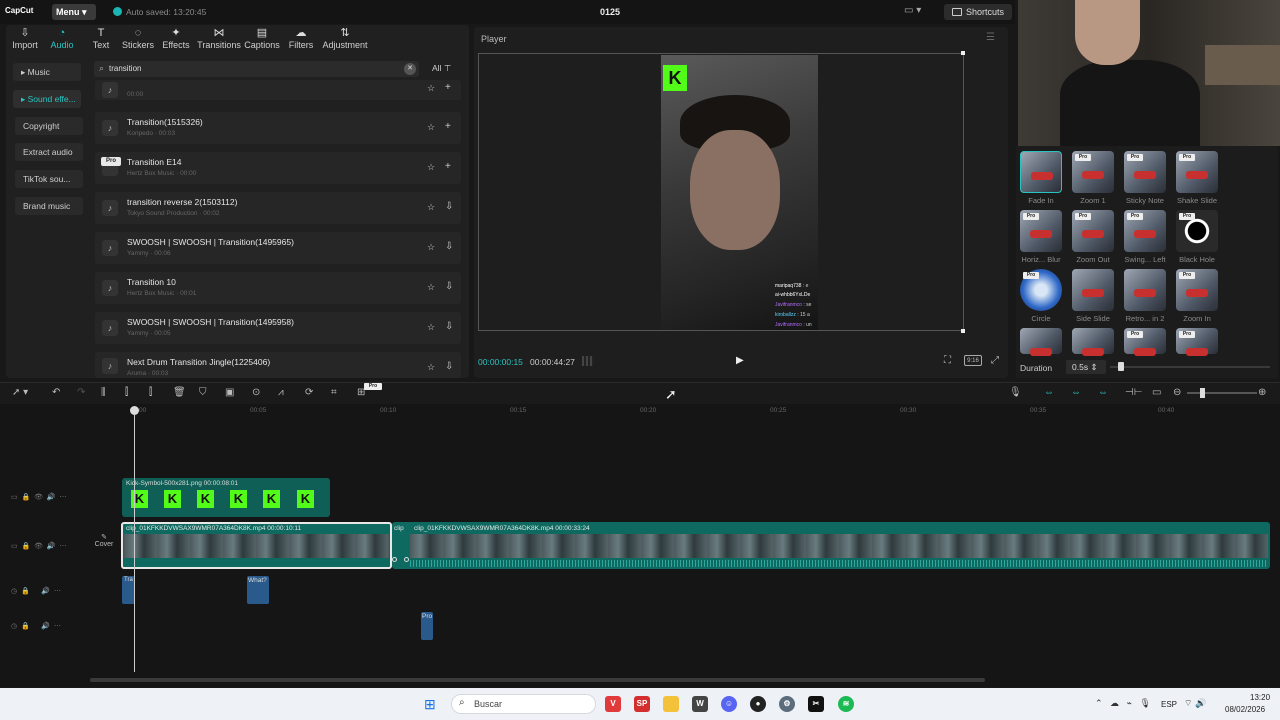 The image size is (1280, 720). What do you see at coordinates (134, 543) in the screenshot?
I see `playhead` at bounding box center [134, 543].